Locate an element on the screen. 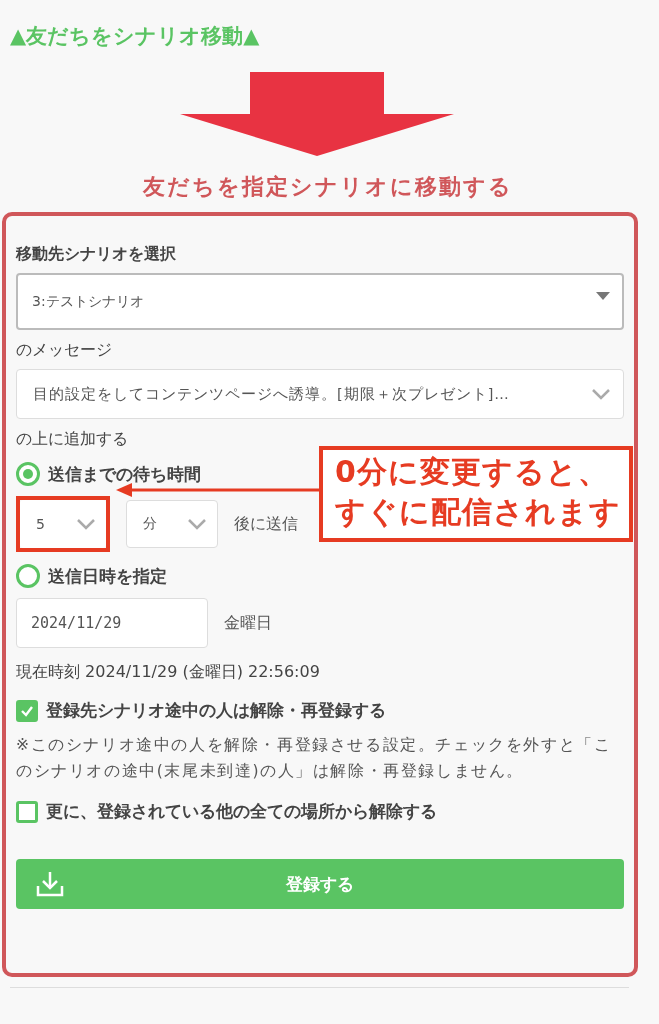 Image resolution: width=659 pixels, height=1024 pixels. radio-label: 送信日時を指定 is located at coordinates (107, 576).